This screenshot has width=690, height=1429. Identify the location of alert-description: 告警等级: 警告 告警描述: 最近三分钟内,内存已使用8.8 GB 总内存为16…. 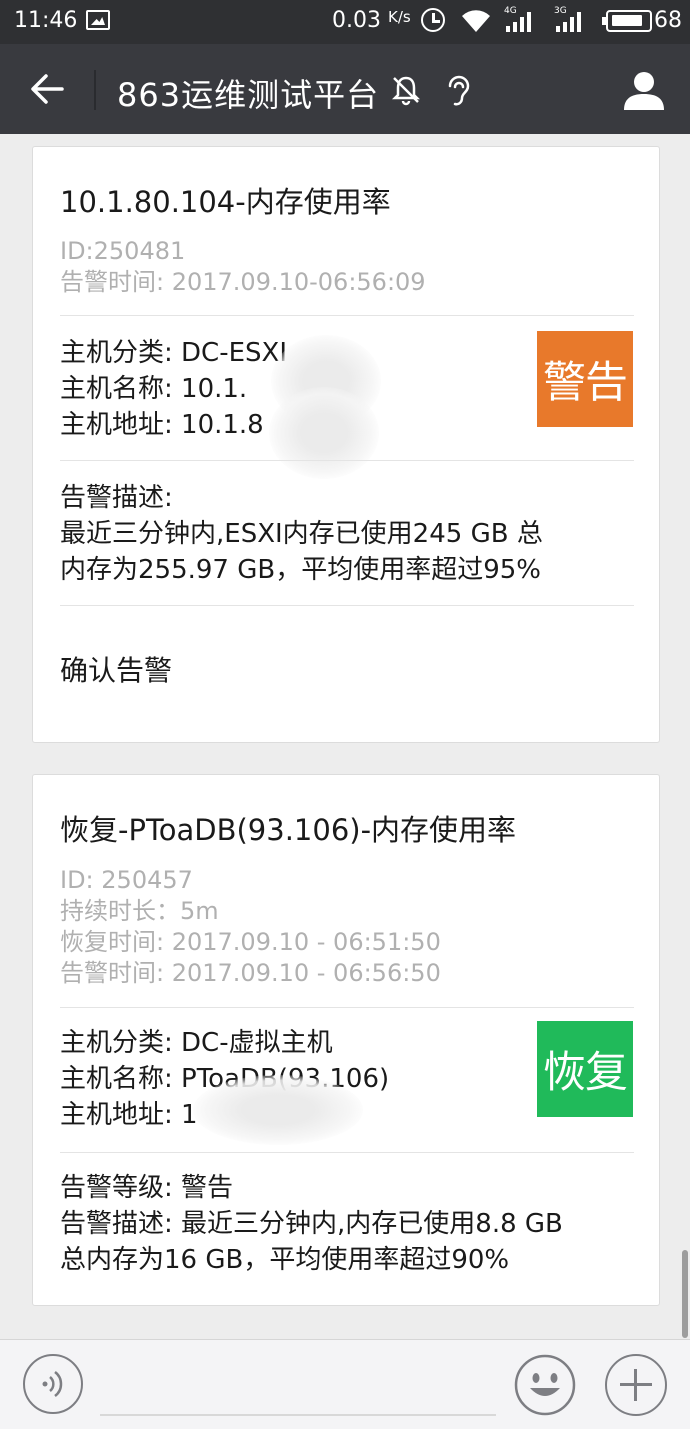
(311, 1224).